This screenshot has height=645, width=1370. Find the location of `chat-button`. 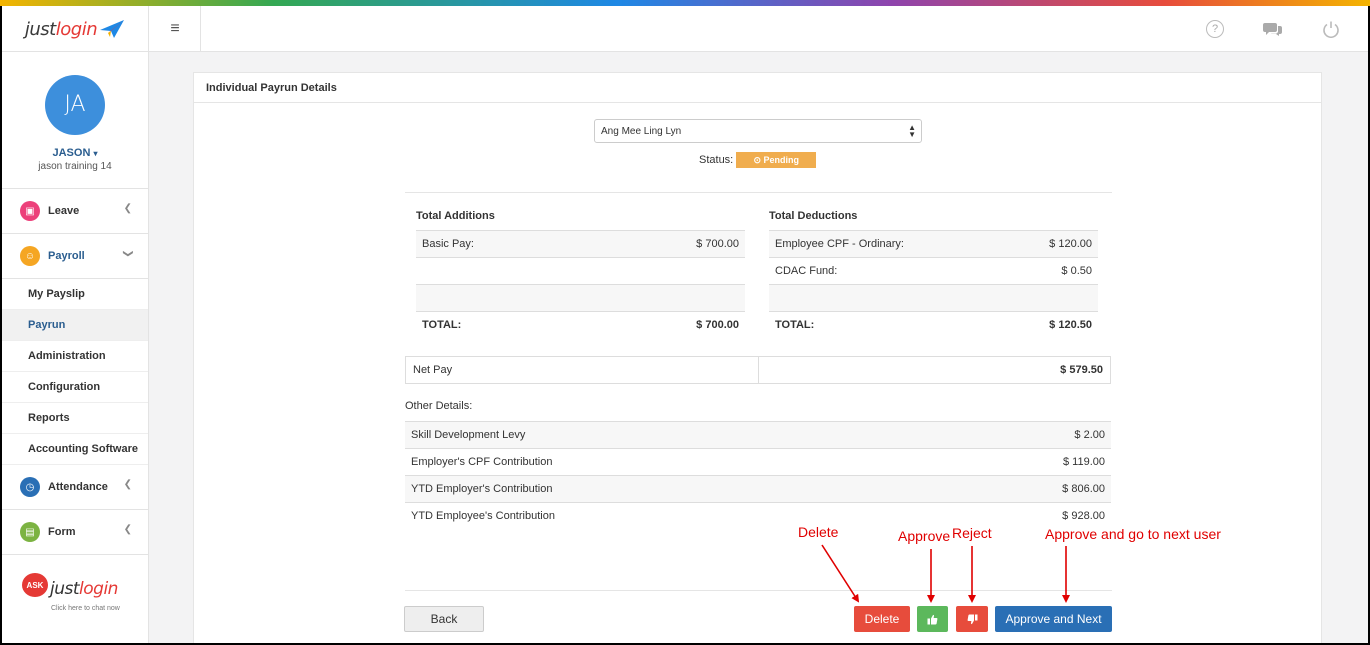

chat-button is located at coordinates (1273, 29).